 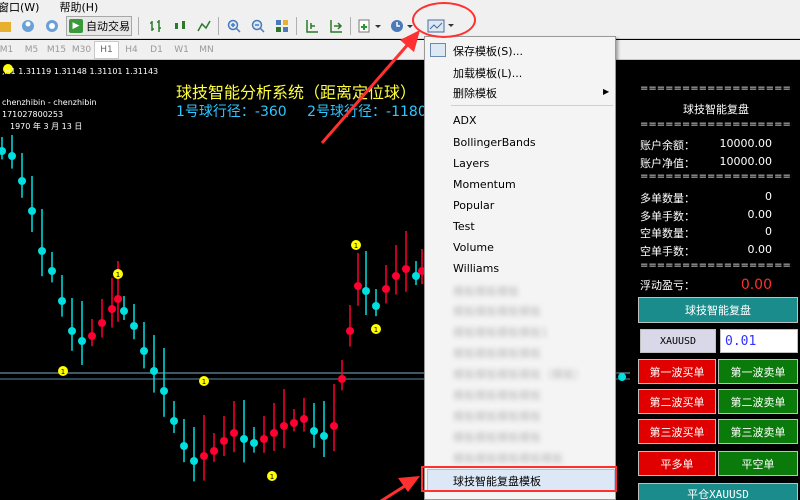 I want to click on annotation-arrows, so click(x=370, y=265).